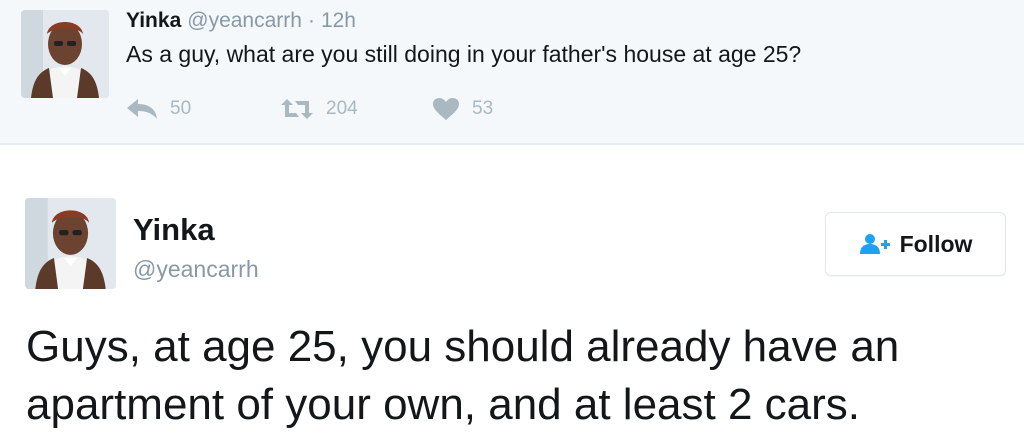 This screenshot has height=445, width=1024. What do you see at coordinates (936, 243) in the screenshot?
I see `follow-label: Follow` at bounding box center [936, 243].